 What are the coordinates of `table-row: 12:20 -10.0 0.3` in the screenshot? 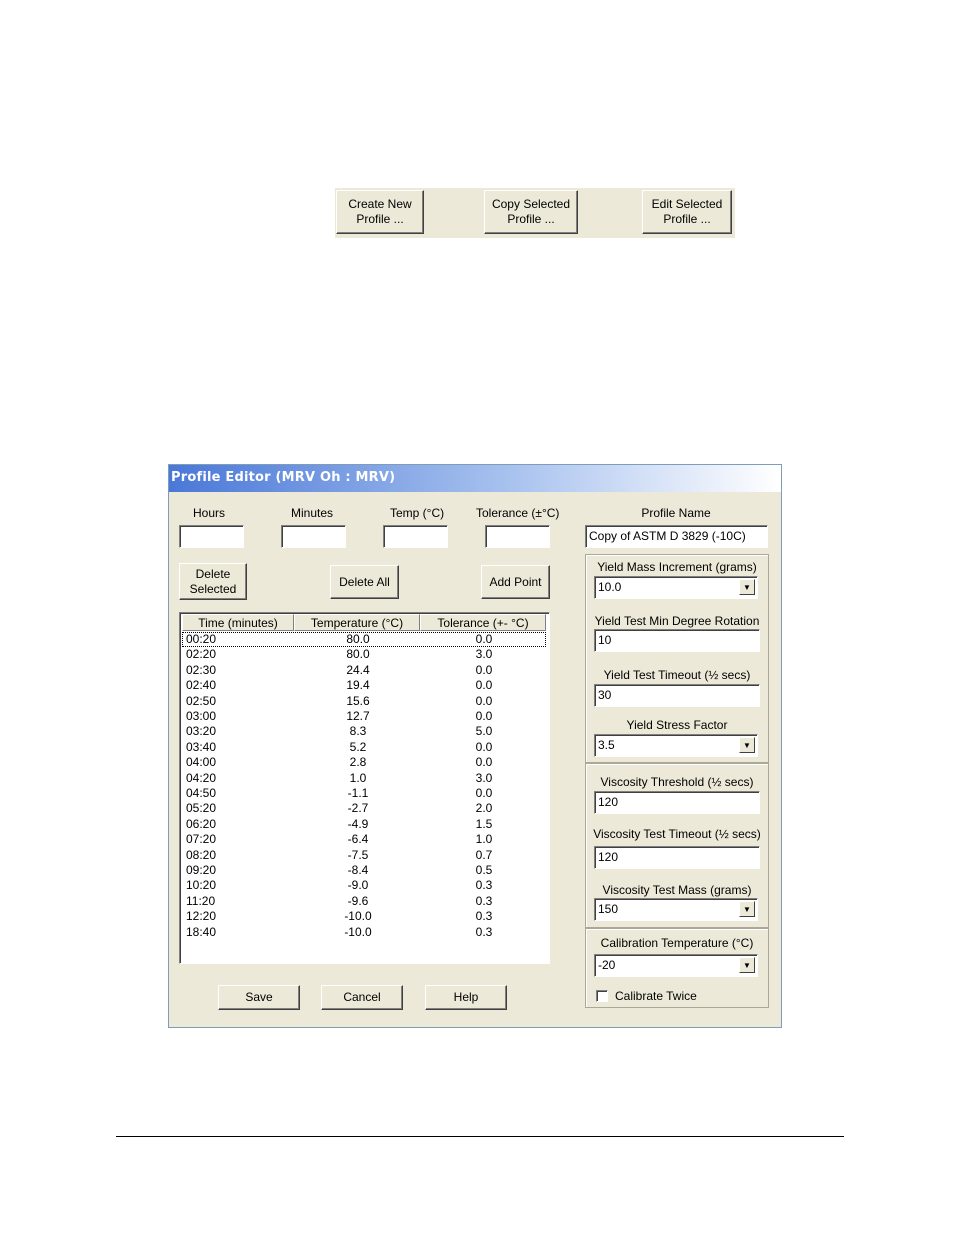 It's located at (364, 916).